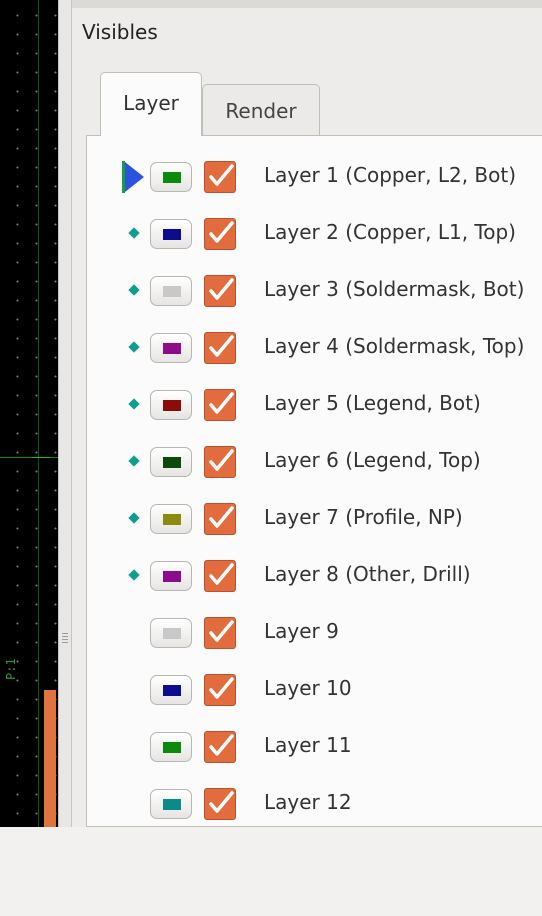  I want to click on tab-render: Render, so click(261, 110).